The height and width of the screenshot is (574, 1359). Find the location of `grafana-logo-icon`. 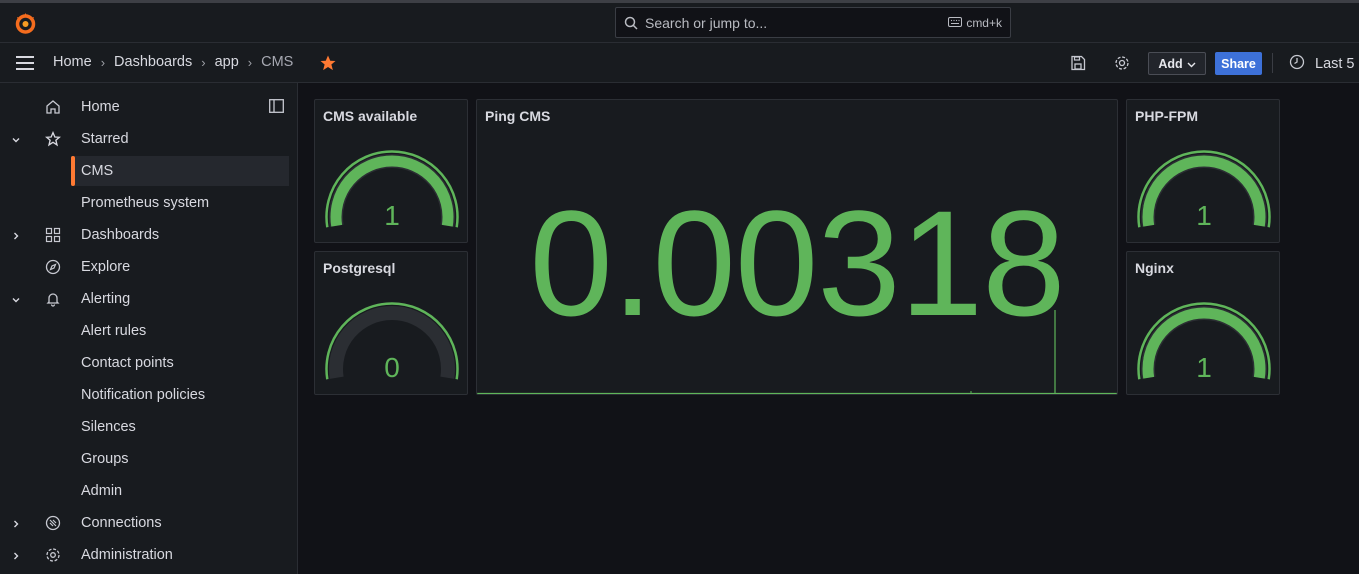

grafana-logo-icon is located at coordinates (25, 23).